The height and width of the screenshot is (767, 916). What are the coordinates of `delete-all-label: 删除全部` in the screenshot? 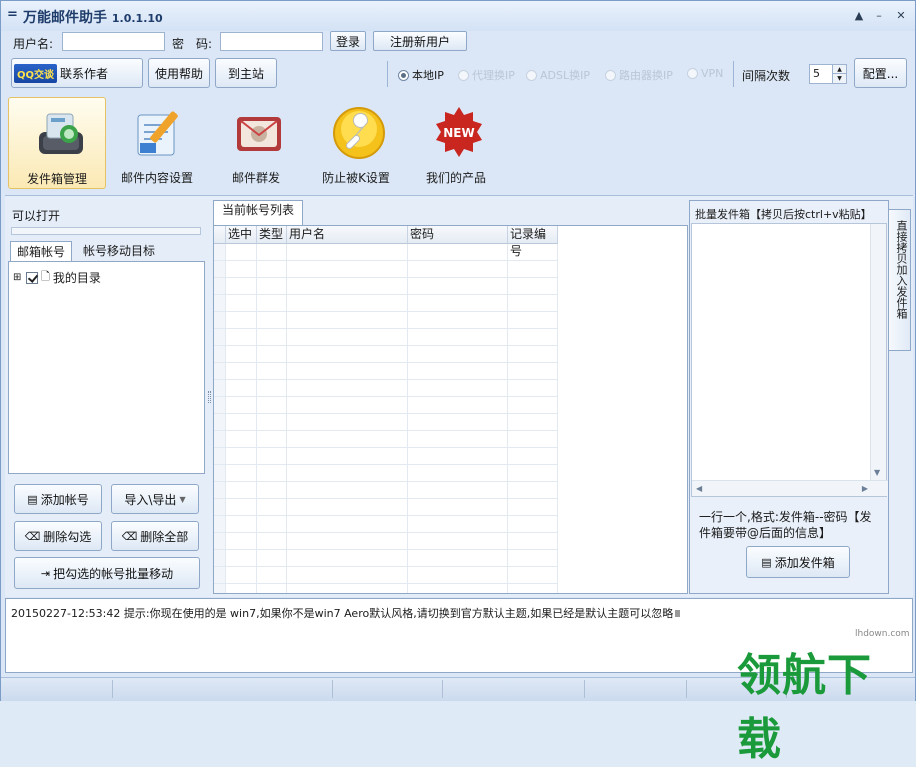 It's located at (164, 536).